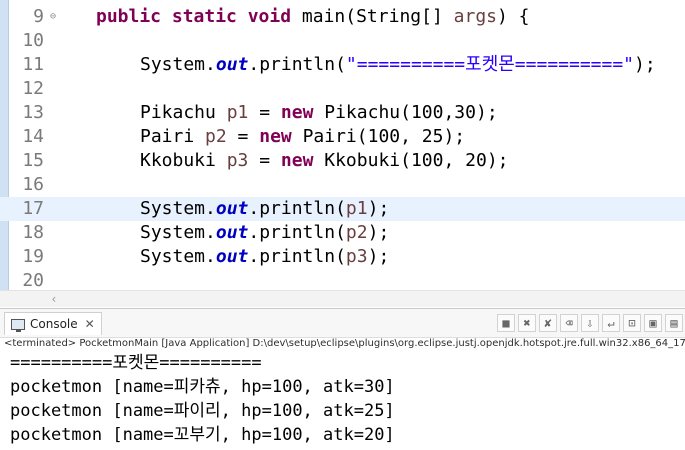 The width and height of the screenshot is (685, 450). I want to click on console-output-line: pocketmon [name=파이리, hp=100, atk=25], so click(202, 411).